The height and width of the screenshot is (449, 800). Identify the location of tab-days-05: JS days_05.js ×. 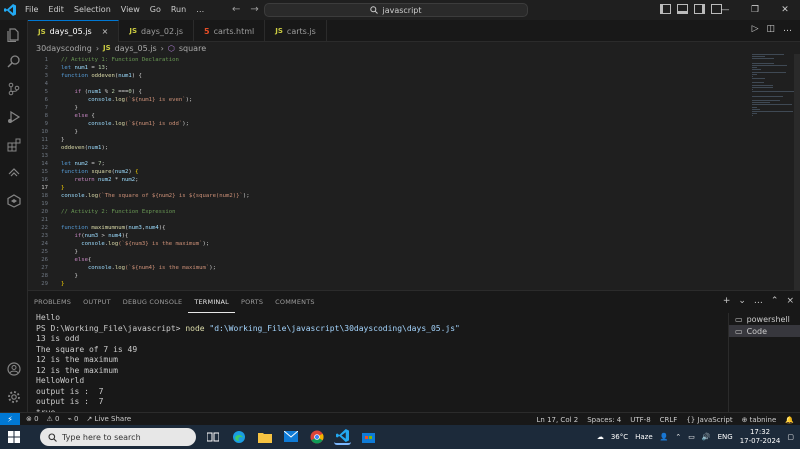
(74, 31).